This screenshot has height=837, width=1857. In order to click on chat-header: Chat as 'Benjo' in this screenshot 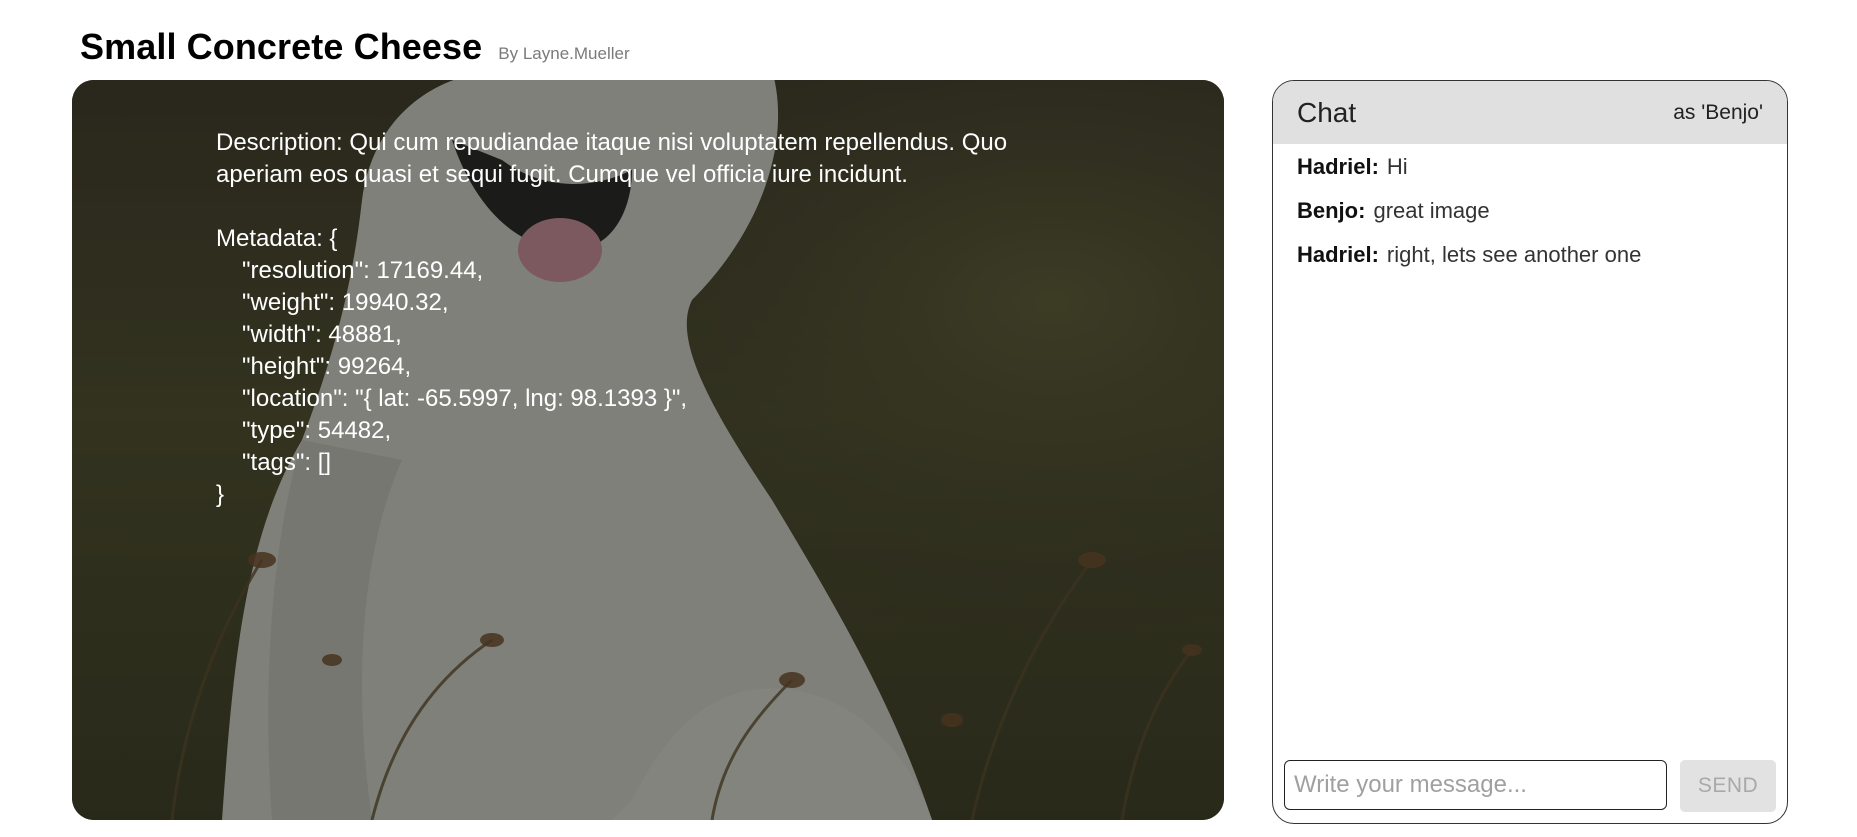, I will do `click(1530, 112)`.